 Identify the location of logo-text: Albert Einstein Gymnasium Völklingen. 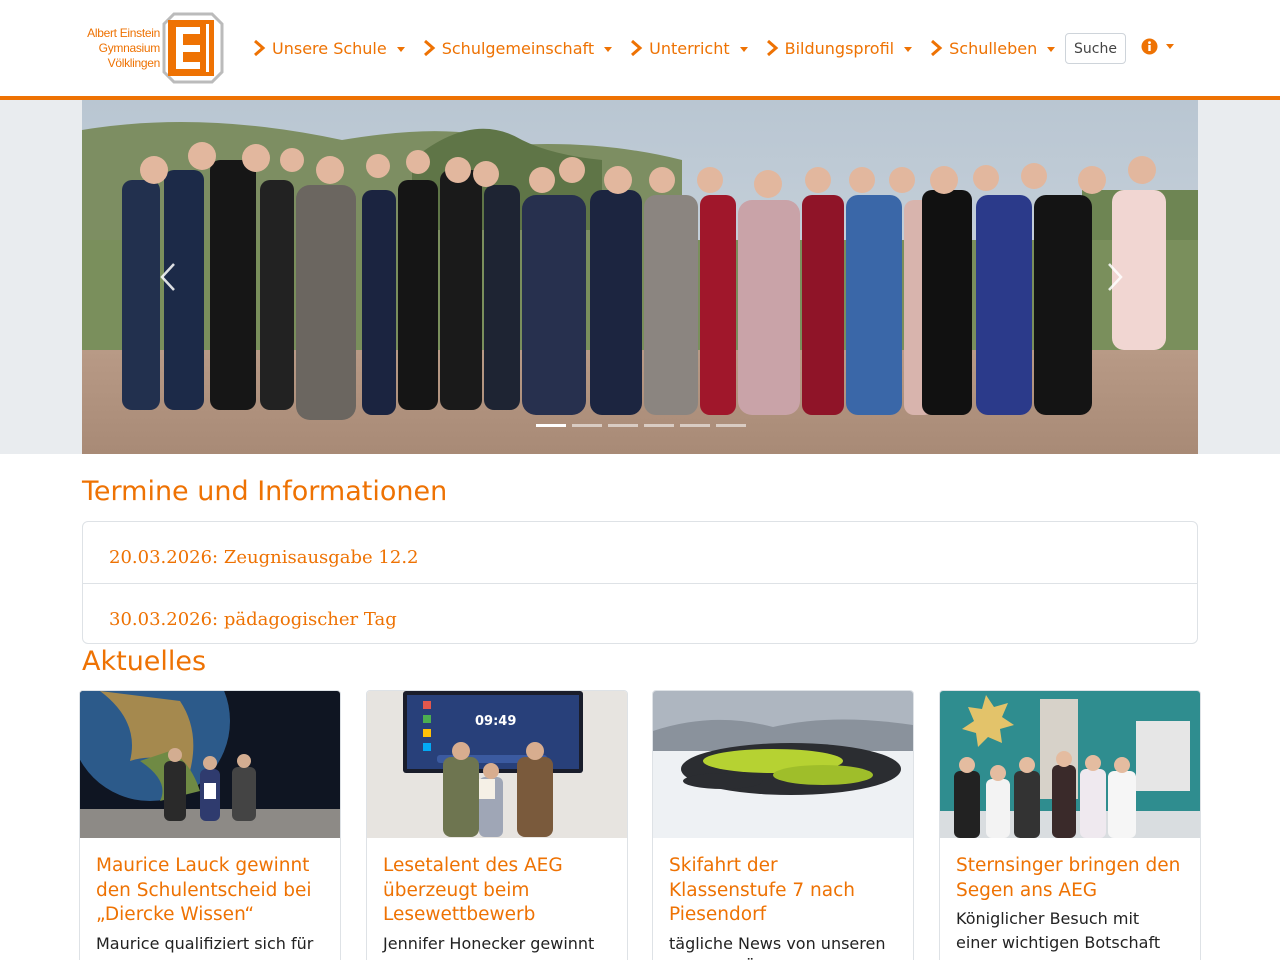
(120, 48).